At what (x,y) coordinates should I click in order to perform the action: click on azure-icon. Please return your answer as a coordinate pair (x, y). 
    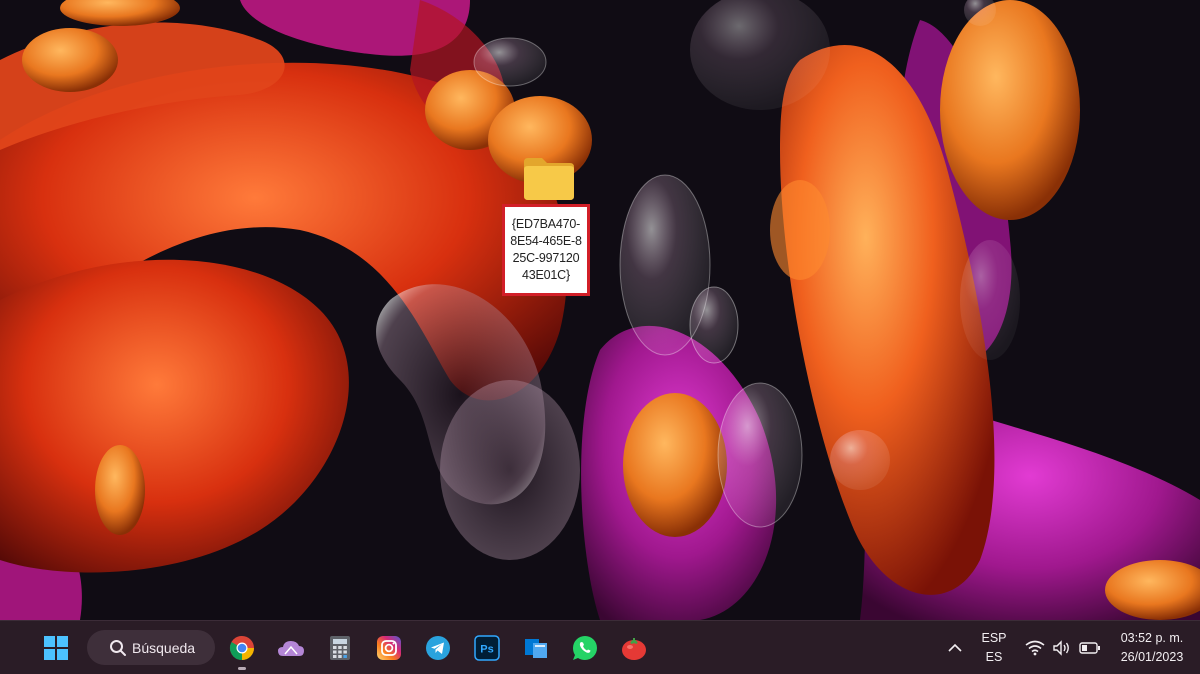
    Looking at the image, I should click on (536, 648).